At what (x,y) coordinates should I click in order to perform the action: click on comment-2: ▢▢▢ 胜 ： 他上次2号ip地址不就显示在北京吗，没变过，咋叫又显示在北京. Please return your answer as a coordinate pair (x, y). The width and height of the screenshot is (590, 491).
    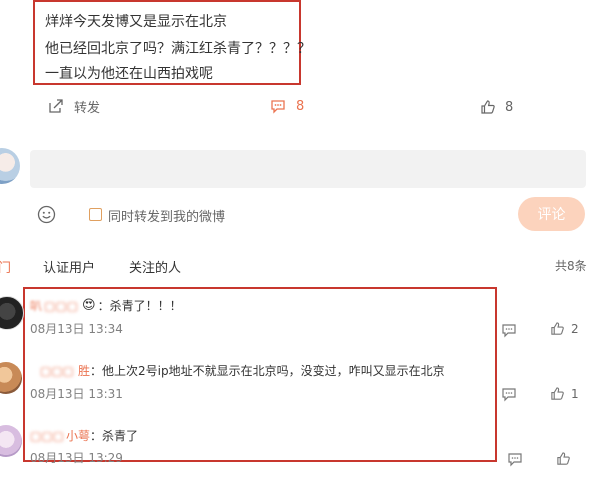
    Looking at the image, I should click on (237, 370).